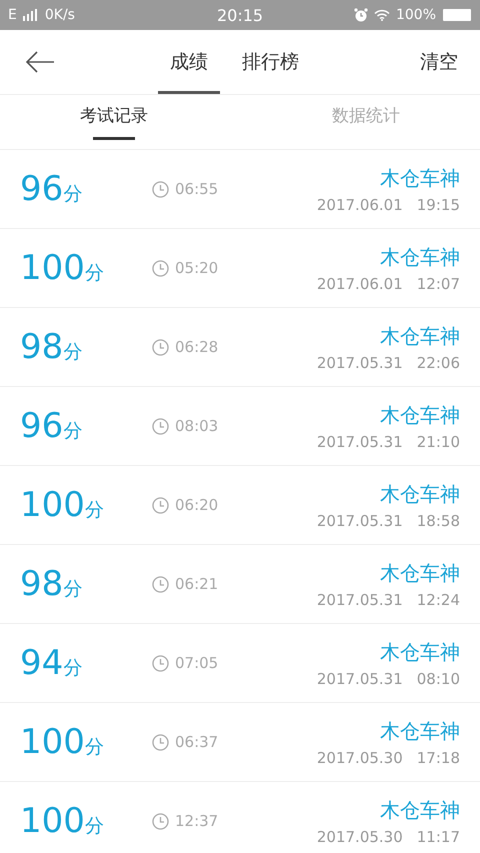  What do you see at coordinates (240, 426) in the screenshot?
I see `record-row: 96分 08:03 木仓车神 2017.05.31 21:10` at bounding box center [240, 426].